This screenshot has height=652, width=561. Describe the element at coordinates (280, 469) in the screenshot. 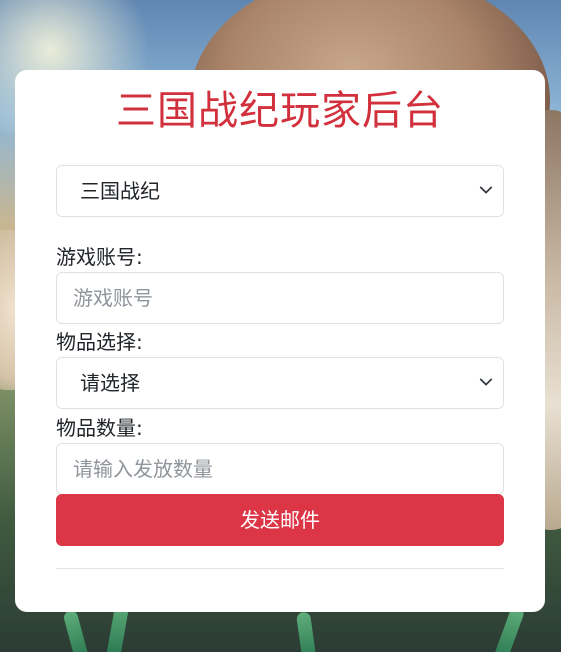

I see `quantity-input: 请输入发放数量` at that location.